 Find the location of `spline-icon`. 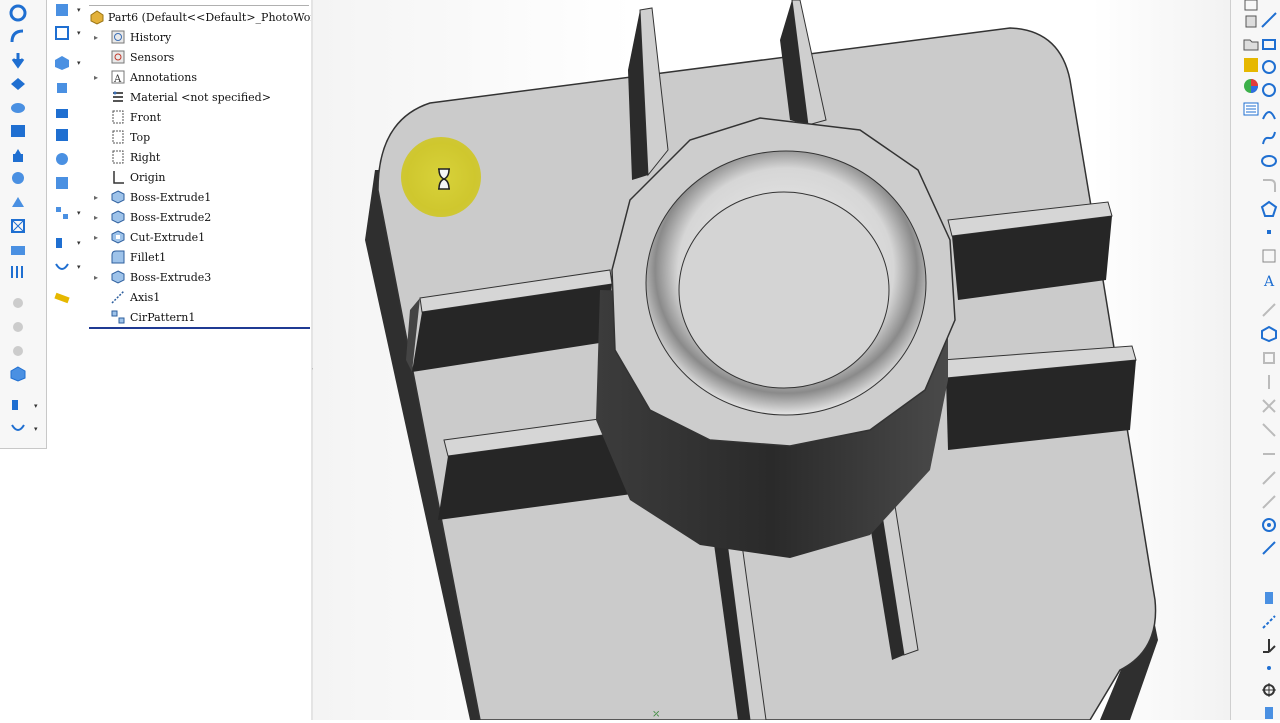

spline-icon is located at coordinates (1269, 138).